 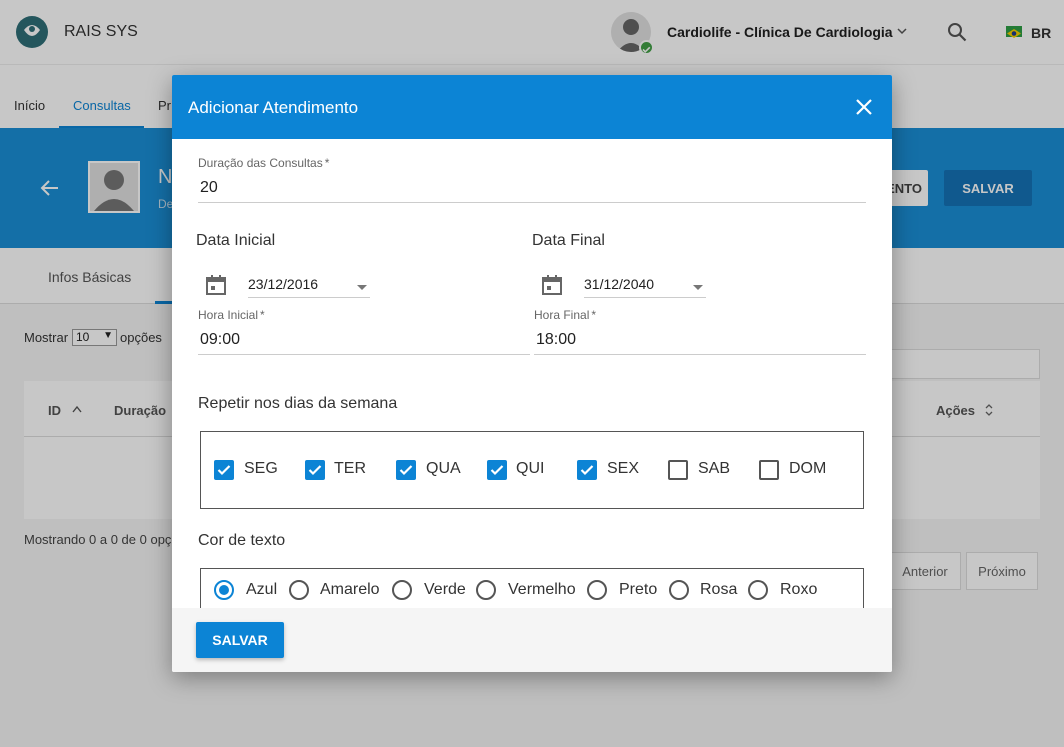 What do you see at coordinates (532, 640) in the screenshot?
I see `dialog-footer: SALVAR` at bounding box center [532, 640].